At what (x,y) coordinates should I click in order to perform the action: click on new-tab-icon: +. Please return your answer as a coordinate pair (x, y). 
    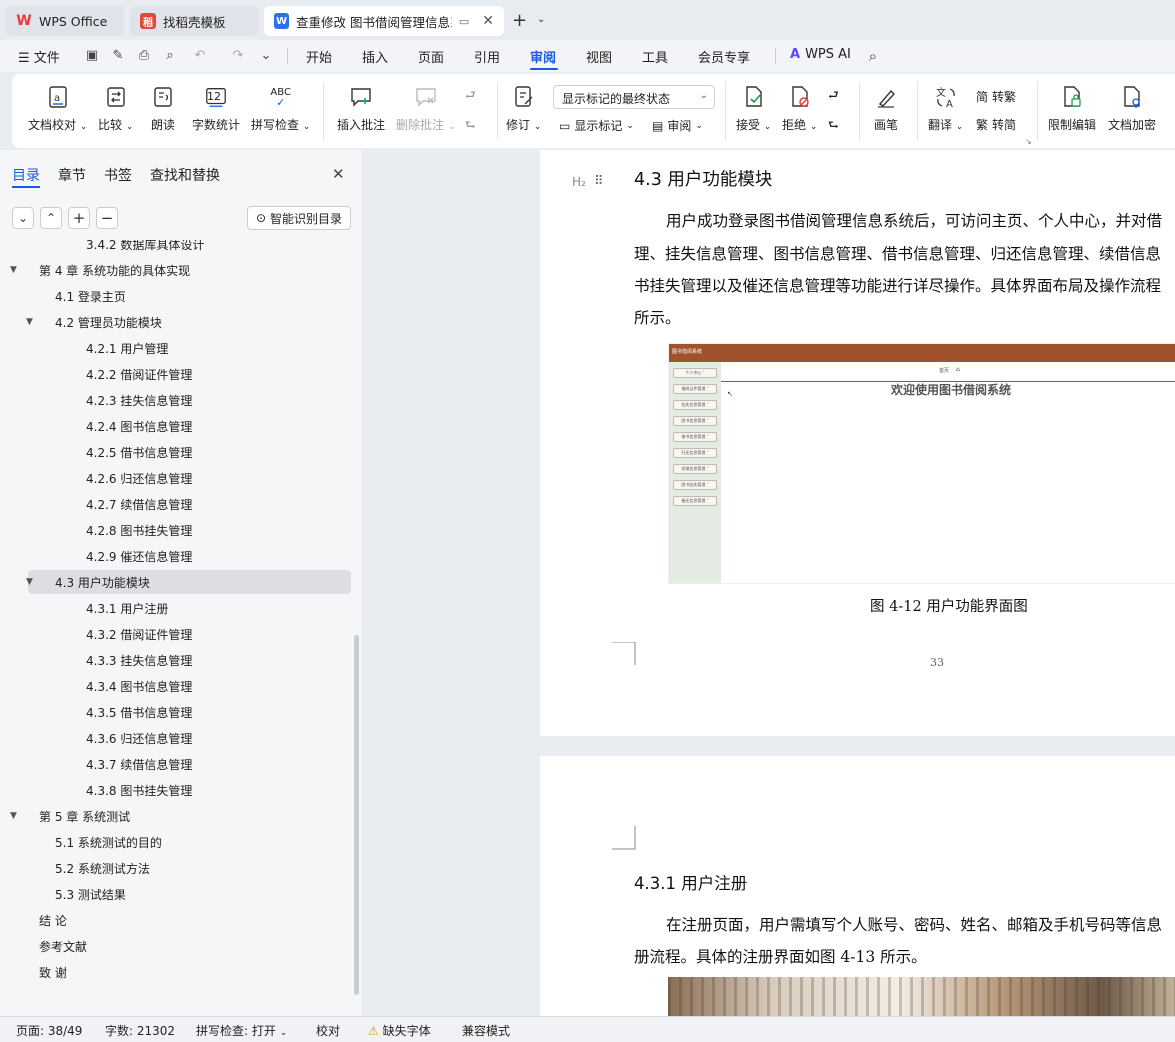
    Looking at the image, I should click on (519, 20).